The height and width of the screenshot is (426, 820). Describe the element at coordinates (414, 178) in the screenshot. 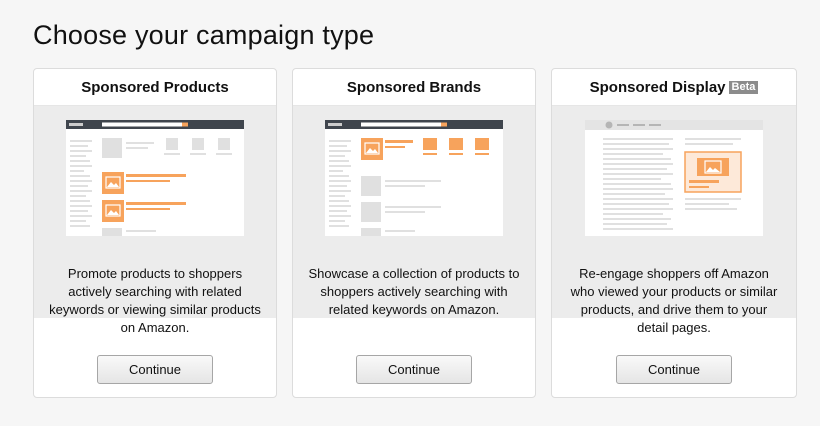

I see `brand-banner-mockup-image` at that location.